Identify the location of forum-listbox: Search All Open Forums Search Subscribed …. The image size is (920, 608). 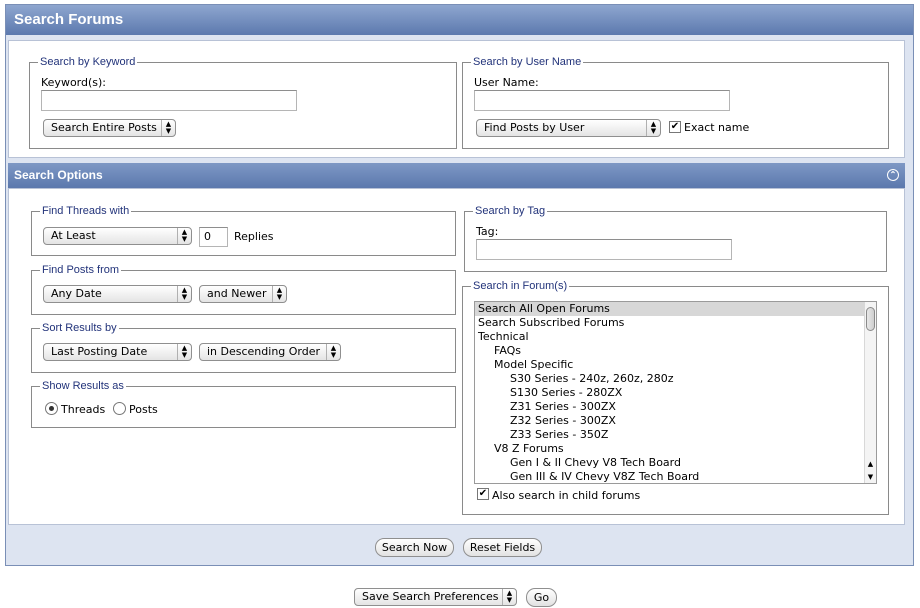
(675, 392).